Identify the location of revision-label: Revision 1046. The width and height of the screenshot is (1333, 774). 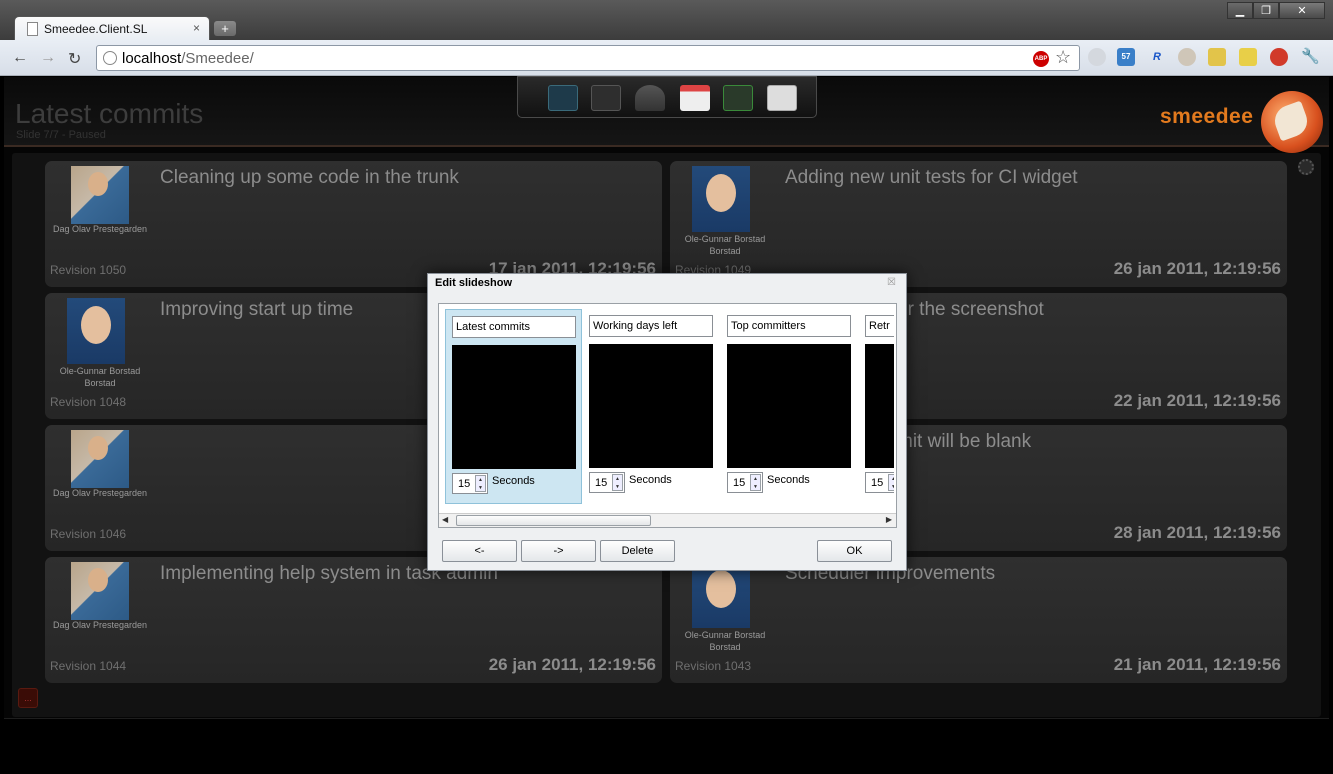
(88, 534).